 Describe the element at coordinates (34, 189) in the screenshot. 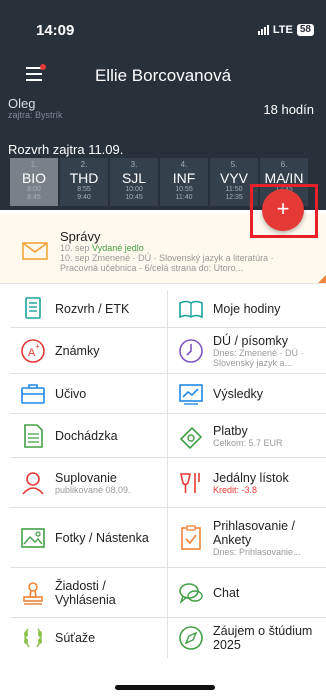

I see `lesson-start: 8:00` at that location.